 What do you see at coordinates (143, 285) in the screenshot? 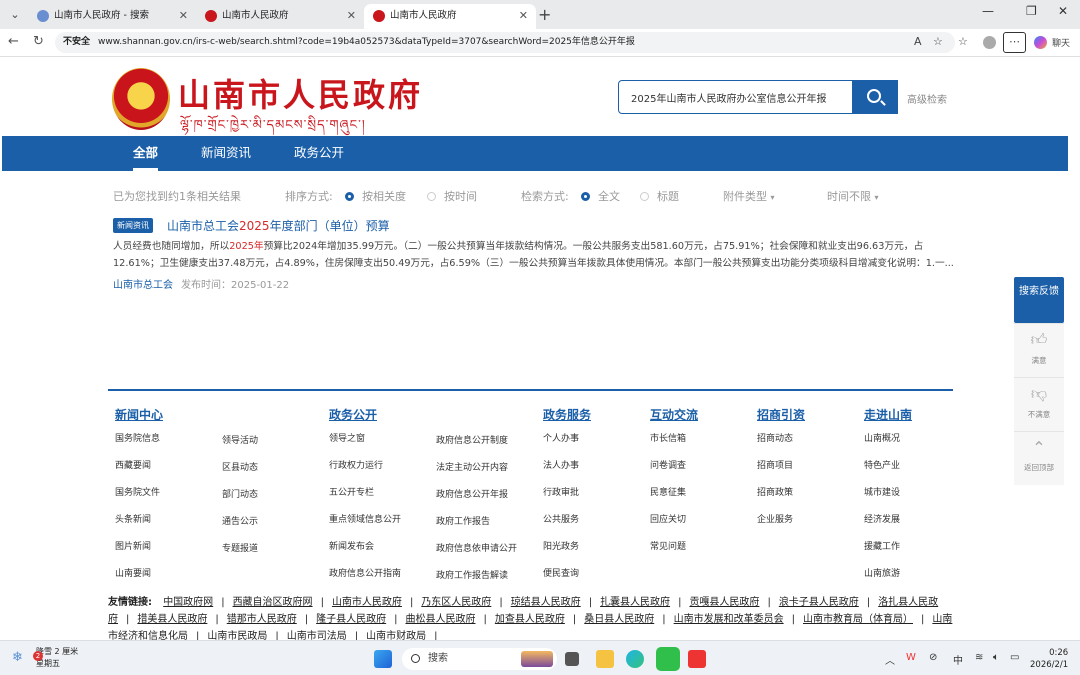
I see `result-source-link: 山南市总工会` at bounding box center [143, 285].